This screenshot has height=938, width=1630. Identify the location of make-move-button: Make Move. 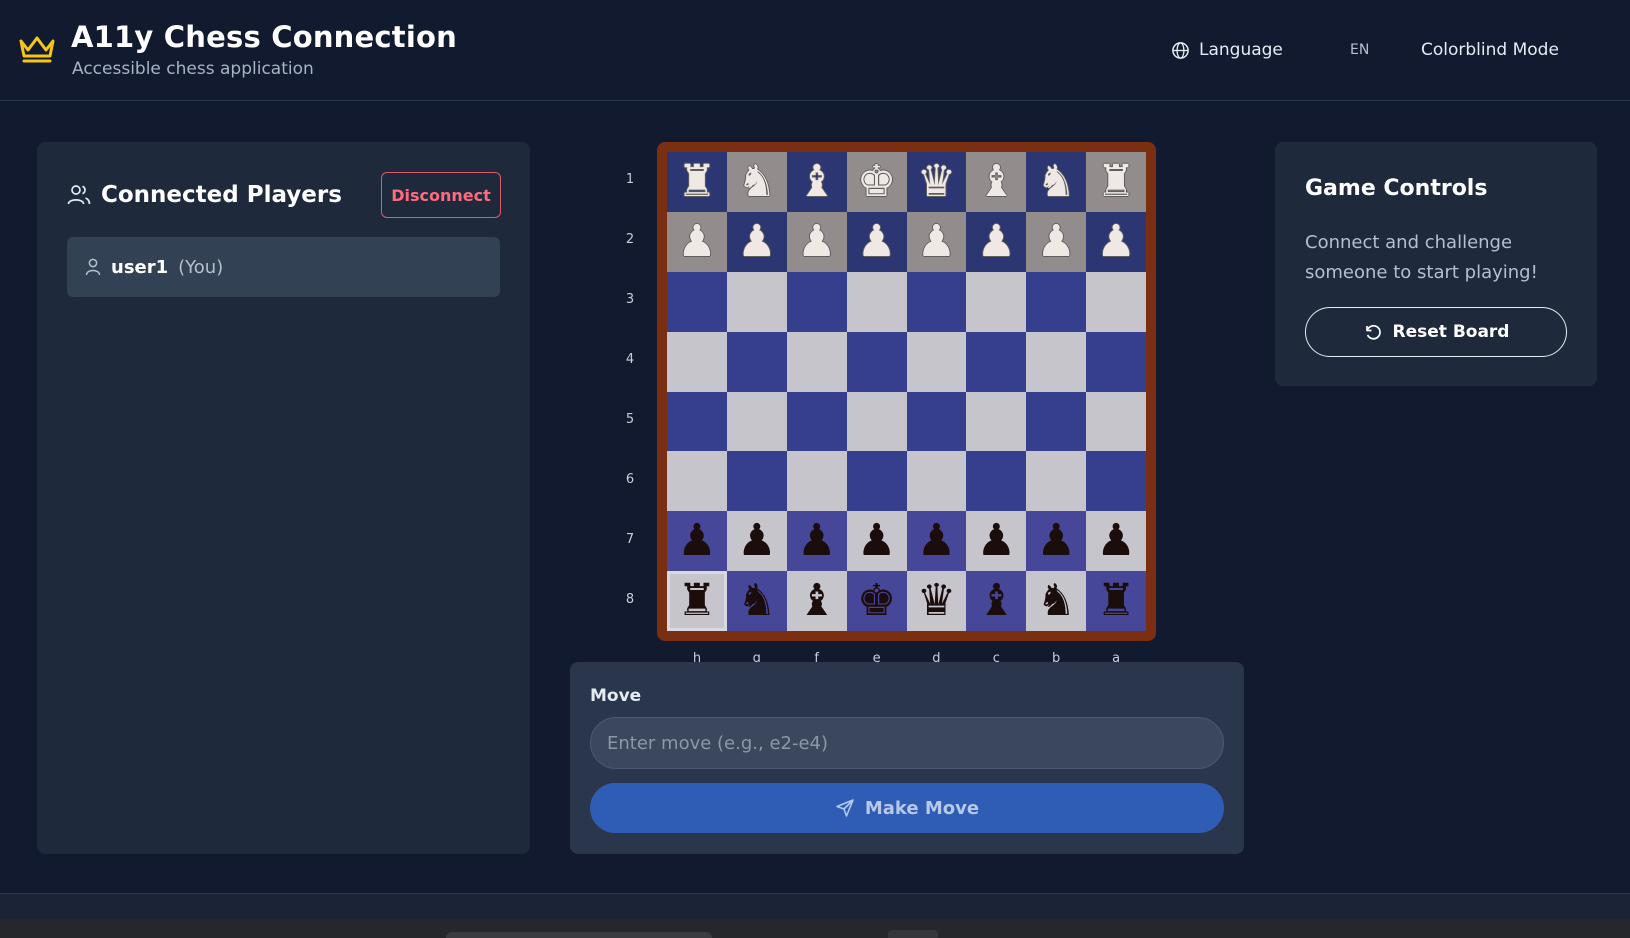
(907, 808).